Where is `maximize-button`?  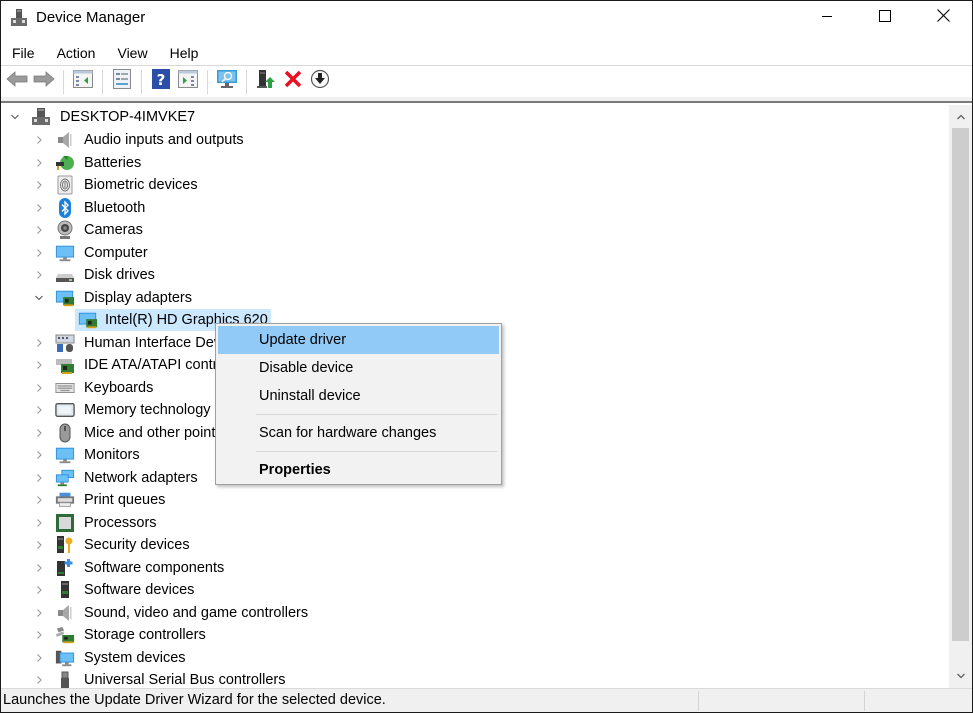 maximize-button is located at coordinates (885, 18).